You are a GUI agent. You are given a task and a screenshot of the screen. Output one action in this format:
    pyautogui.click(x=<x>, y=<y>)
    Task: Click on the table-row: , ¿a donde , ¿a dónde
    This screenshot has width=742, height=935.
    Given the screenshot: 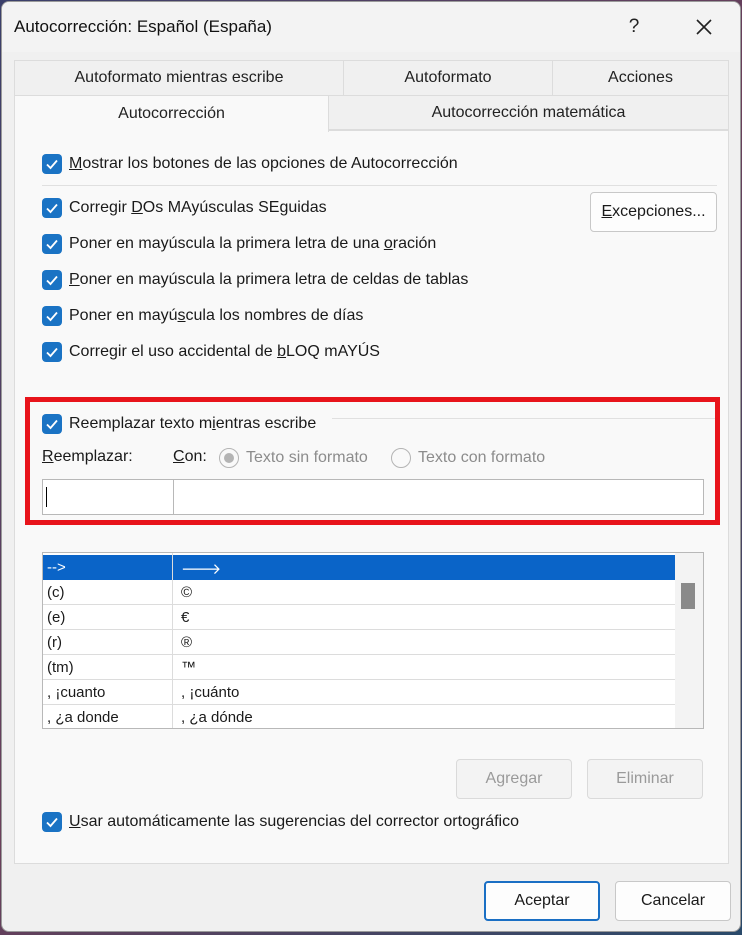 What is the action you would take?
    pyautogui.click(x=359, y=716)
    